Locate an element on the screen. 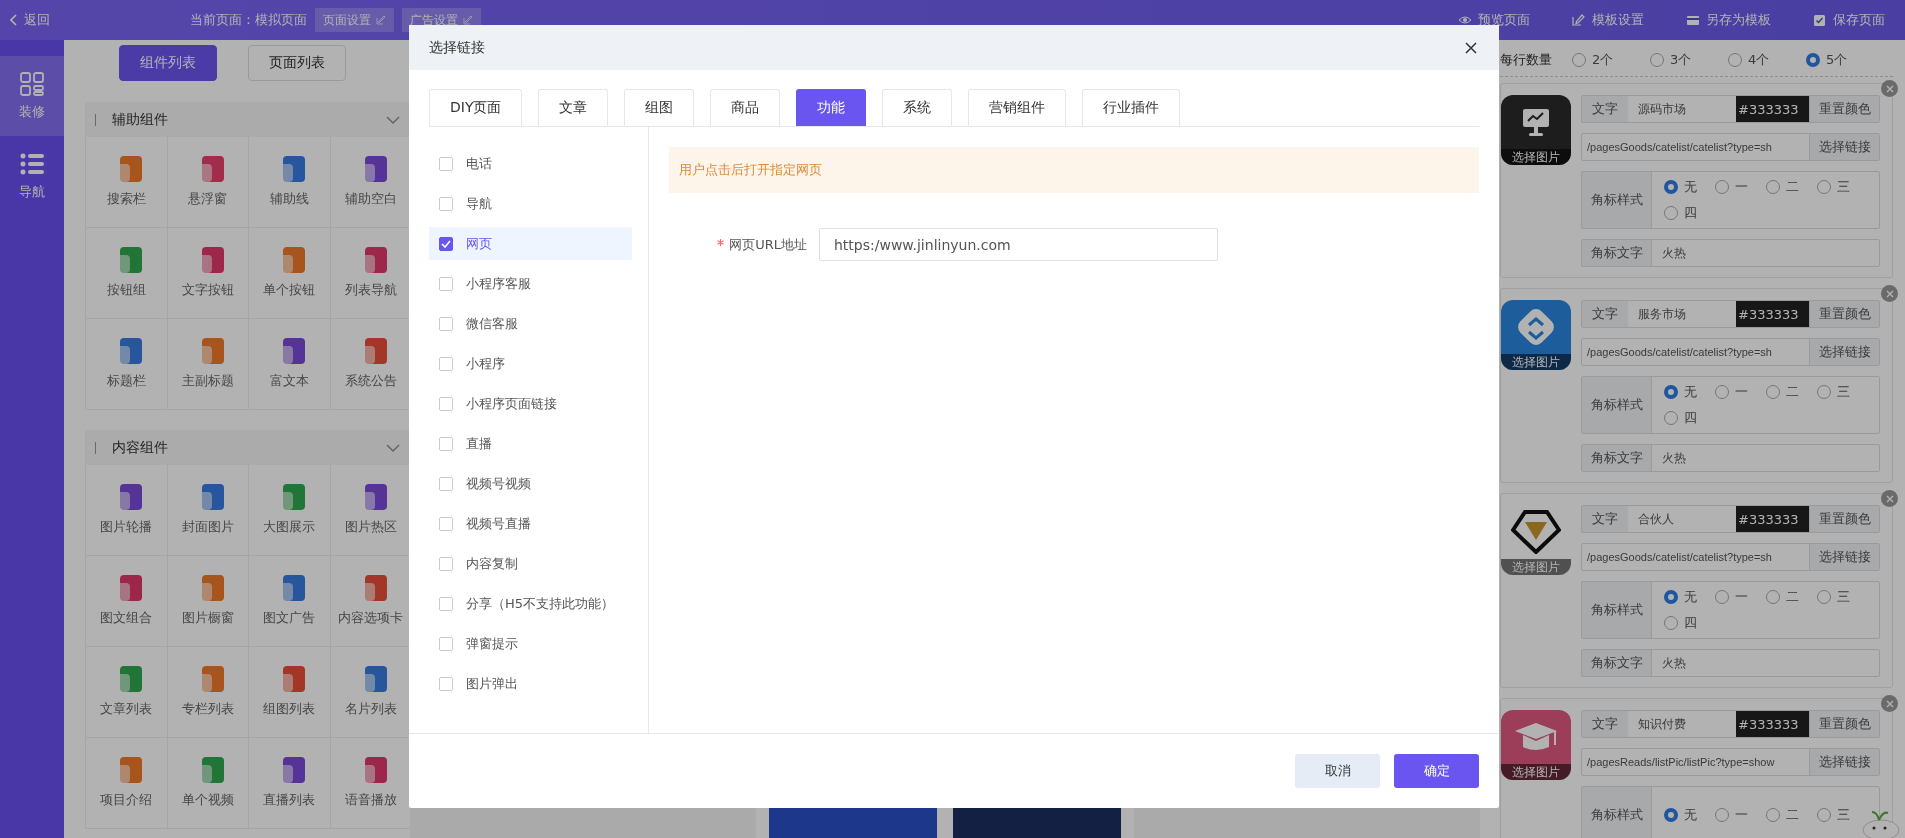 Image resolution: width=1905 pixels, height=838 pixels. component-item: 图片轮播 is located at coordinates (127, 510).